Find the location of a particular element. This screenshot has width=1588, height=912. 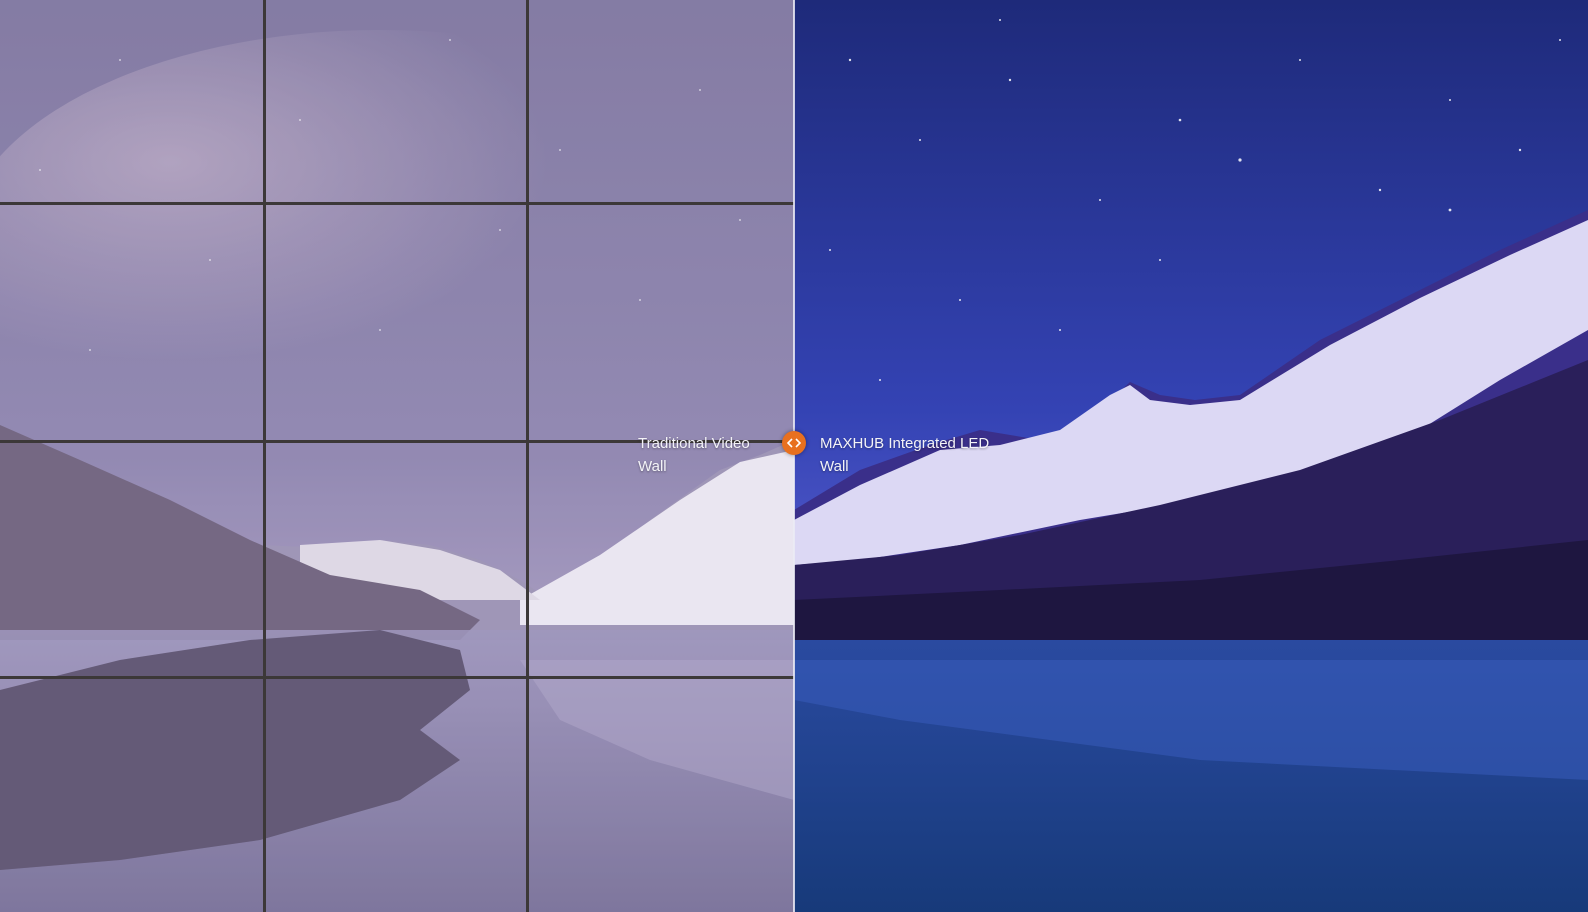

comparison-handle is located at coordinates (794, 443).